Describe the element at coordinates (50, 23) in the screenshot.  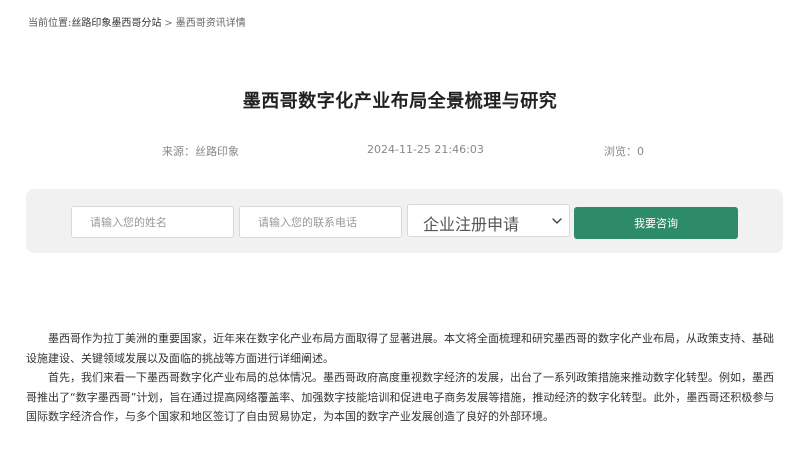
I see `breadcrumb-prefix: 当前位置:` at that location.